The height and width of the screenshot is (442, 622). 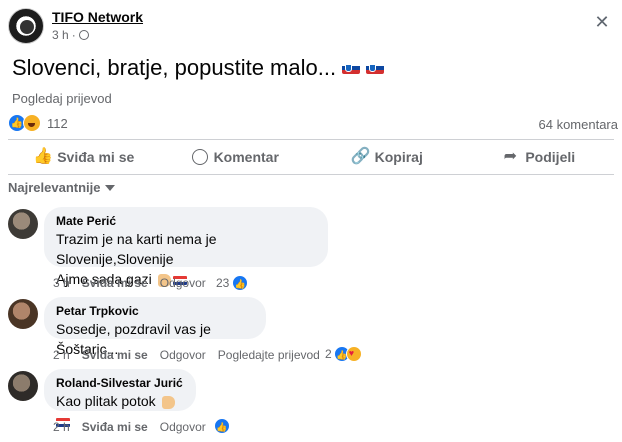 I want to click on close-icon: ✕, so click(x=602, y=22).